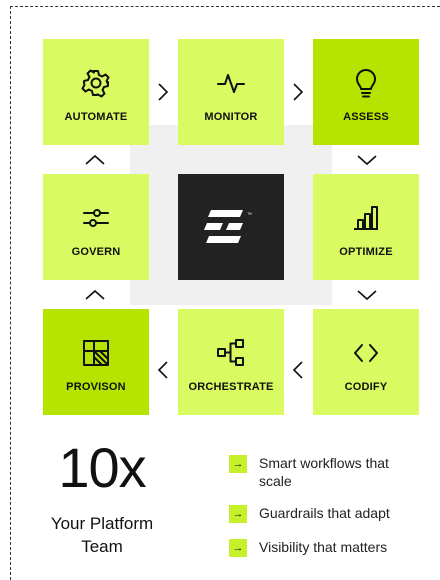  I want to click on benefit-item: → Smart workflows that scale, so click(319, 472).